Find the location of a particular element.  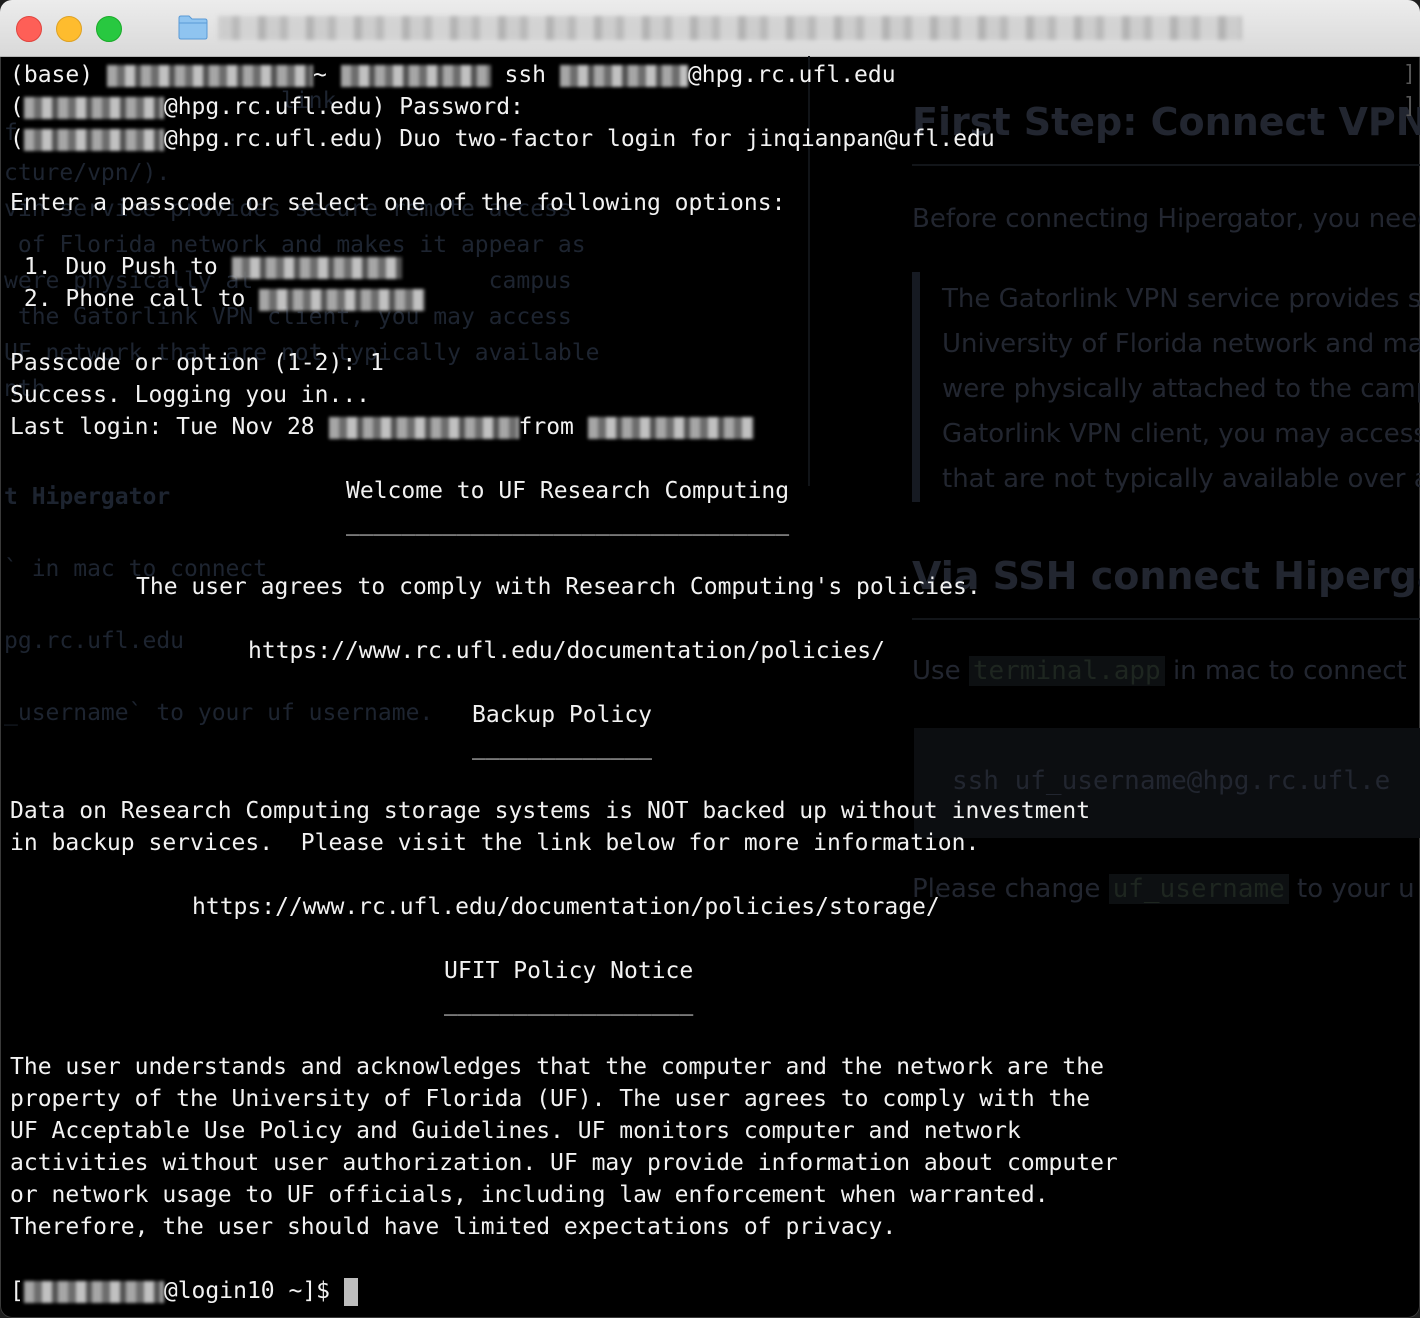

window-title-redacted is located at coordinates (730, 28).